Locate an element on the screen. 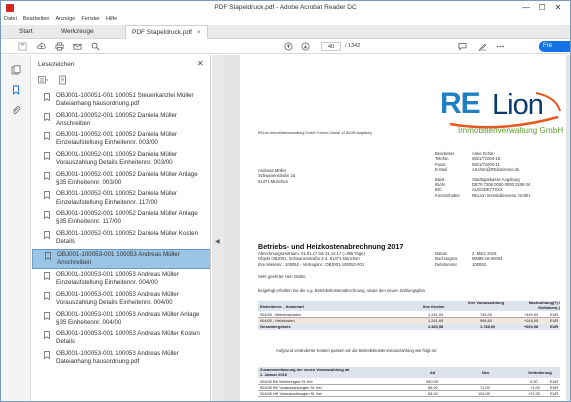 This screenshot has height=402, width=571. salutation: Sehr geehrter Herr Müller, is located at coordinates (282, 276).